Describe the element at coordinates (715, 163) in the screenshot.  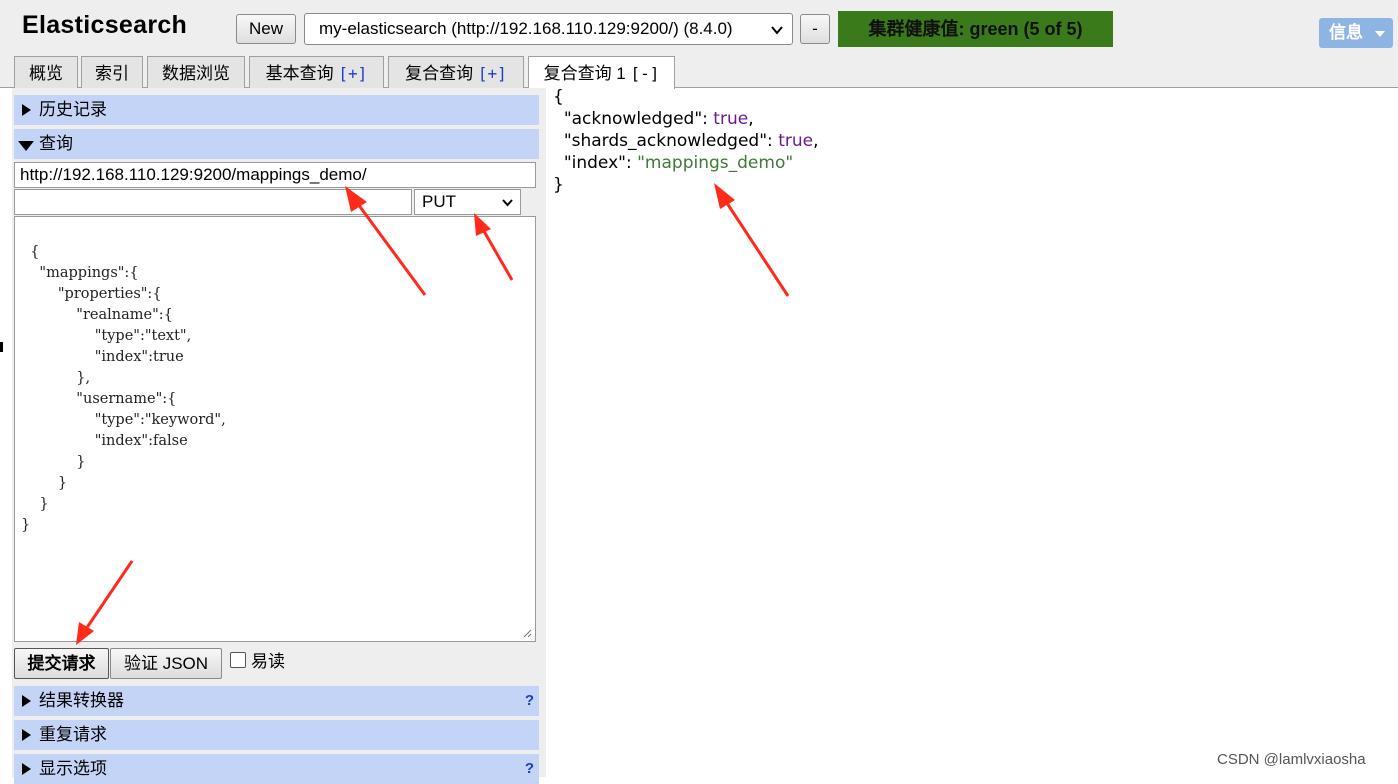
I see `json-value: "mappings_demo"` at that location.